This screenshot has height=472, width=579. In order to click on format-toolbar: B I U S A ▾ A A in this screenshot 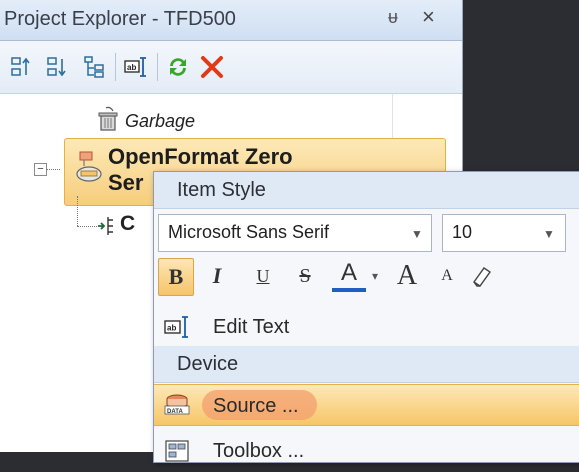, I will do `click(366, 278)`.